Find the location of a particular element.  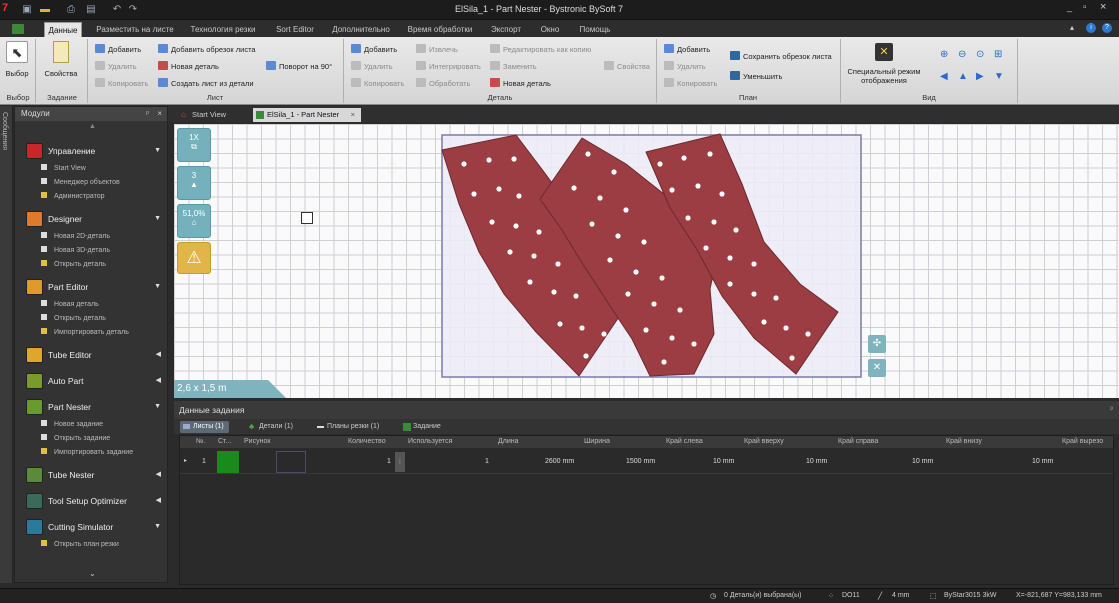

sheet-add-button: Добавить is located at coordinates (118, 50).